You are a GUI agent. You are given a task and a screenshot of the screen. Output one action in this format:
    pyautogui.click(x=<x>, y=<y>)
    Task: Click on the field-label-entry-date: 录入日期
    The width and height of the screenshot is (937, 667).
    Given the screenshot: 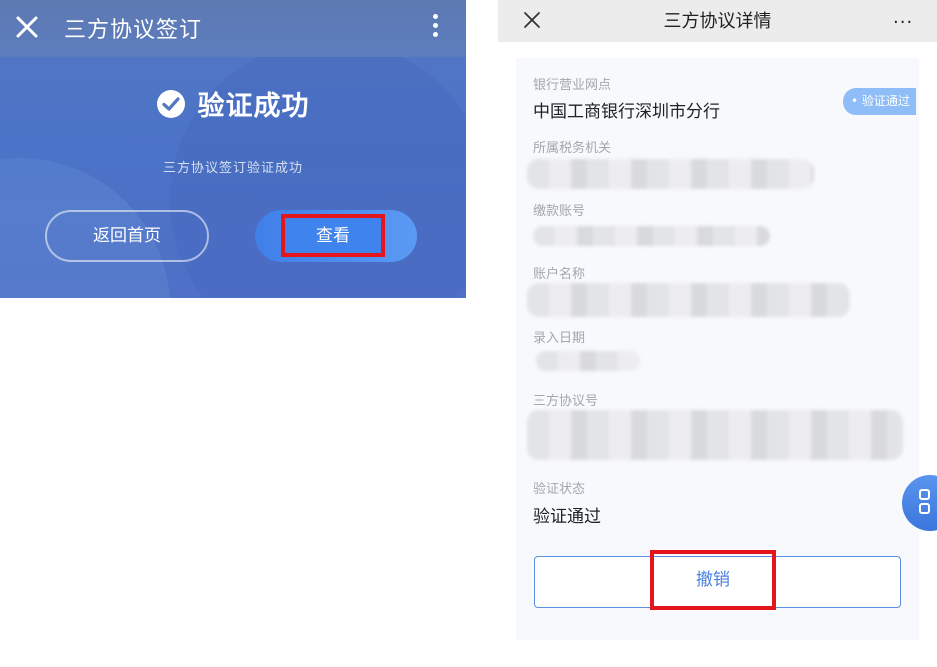 What is the action you would take?
    pyautogui.click(x=559, y=338)
    